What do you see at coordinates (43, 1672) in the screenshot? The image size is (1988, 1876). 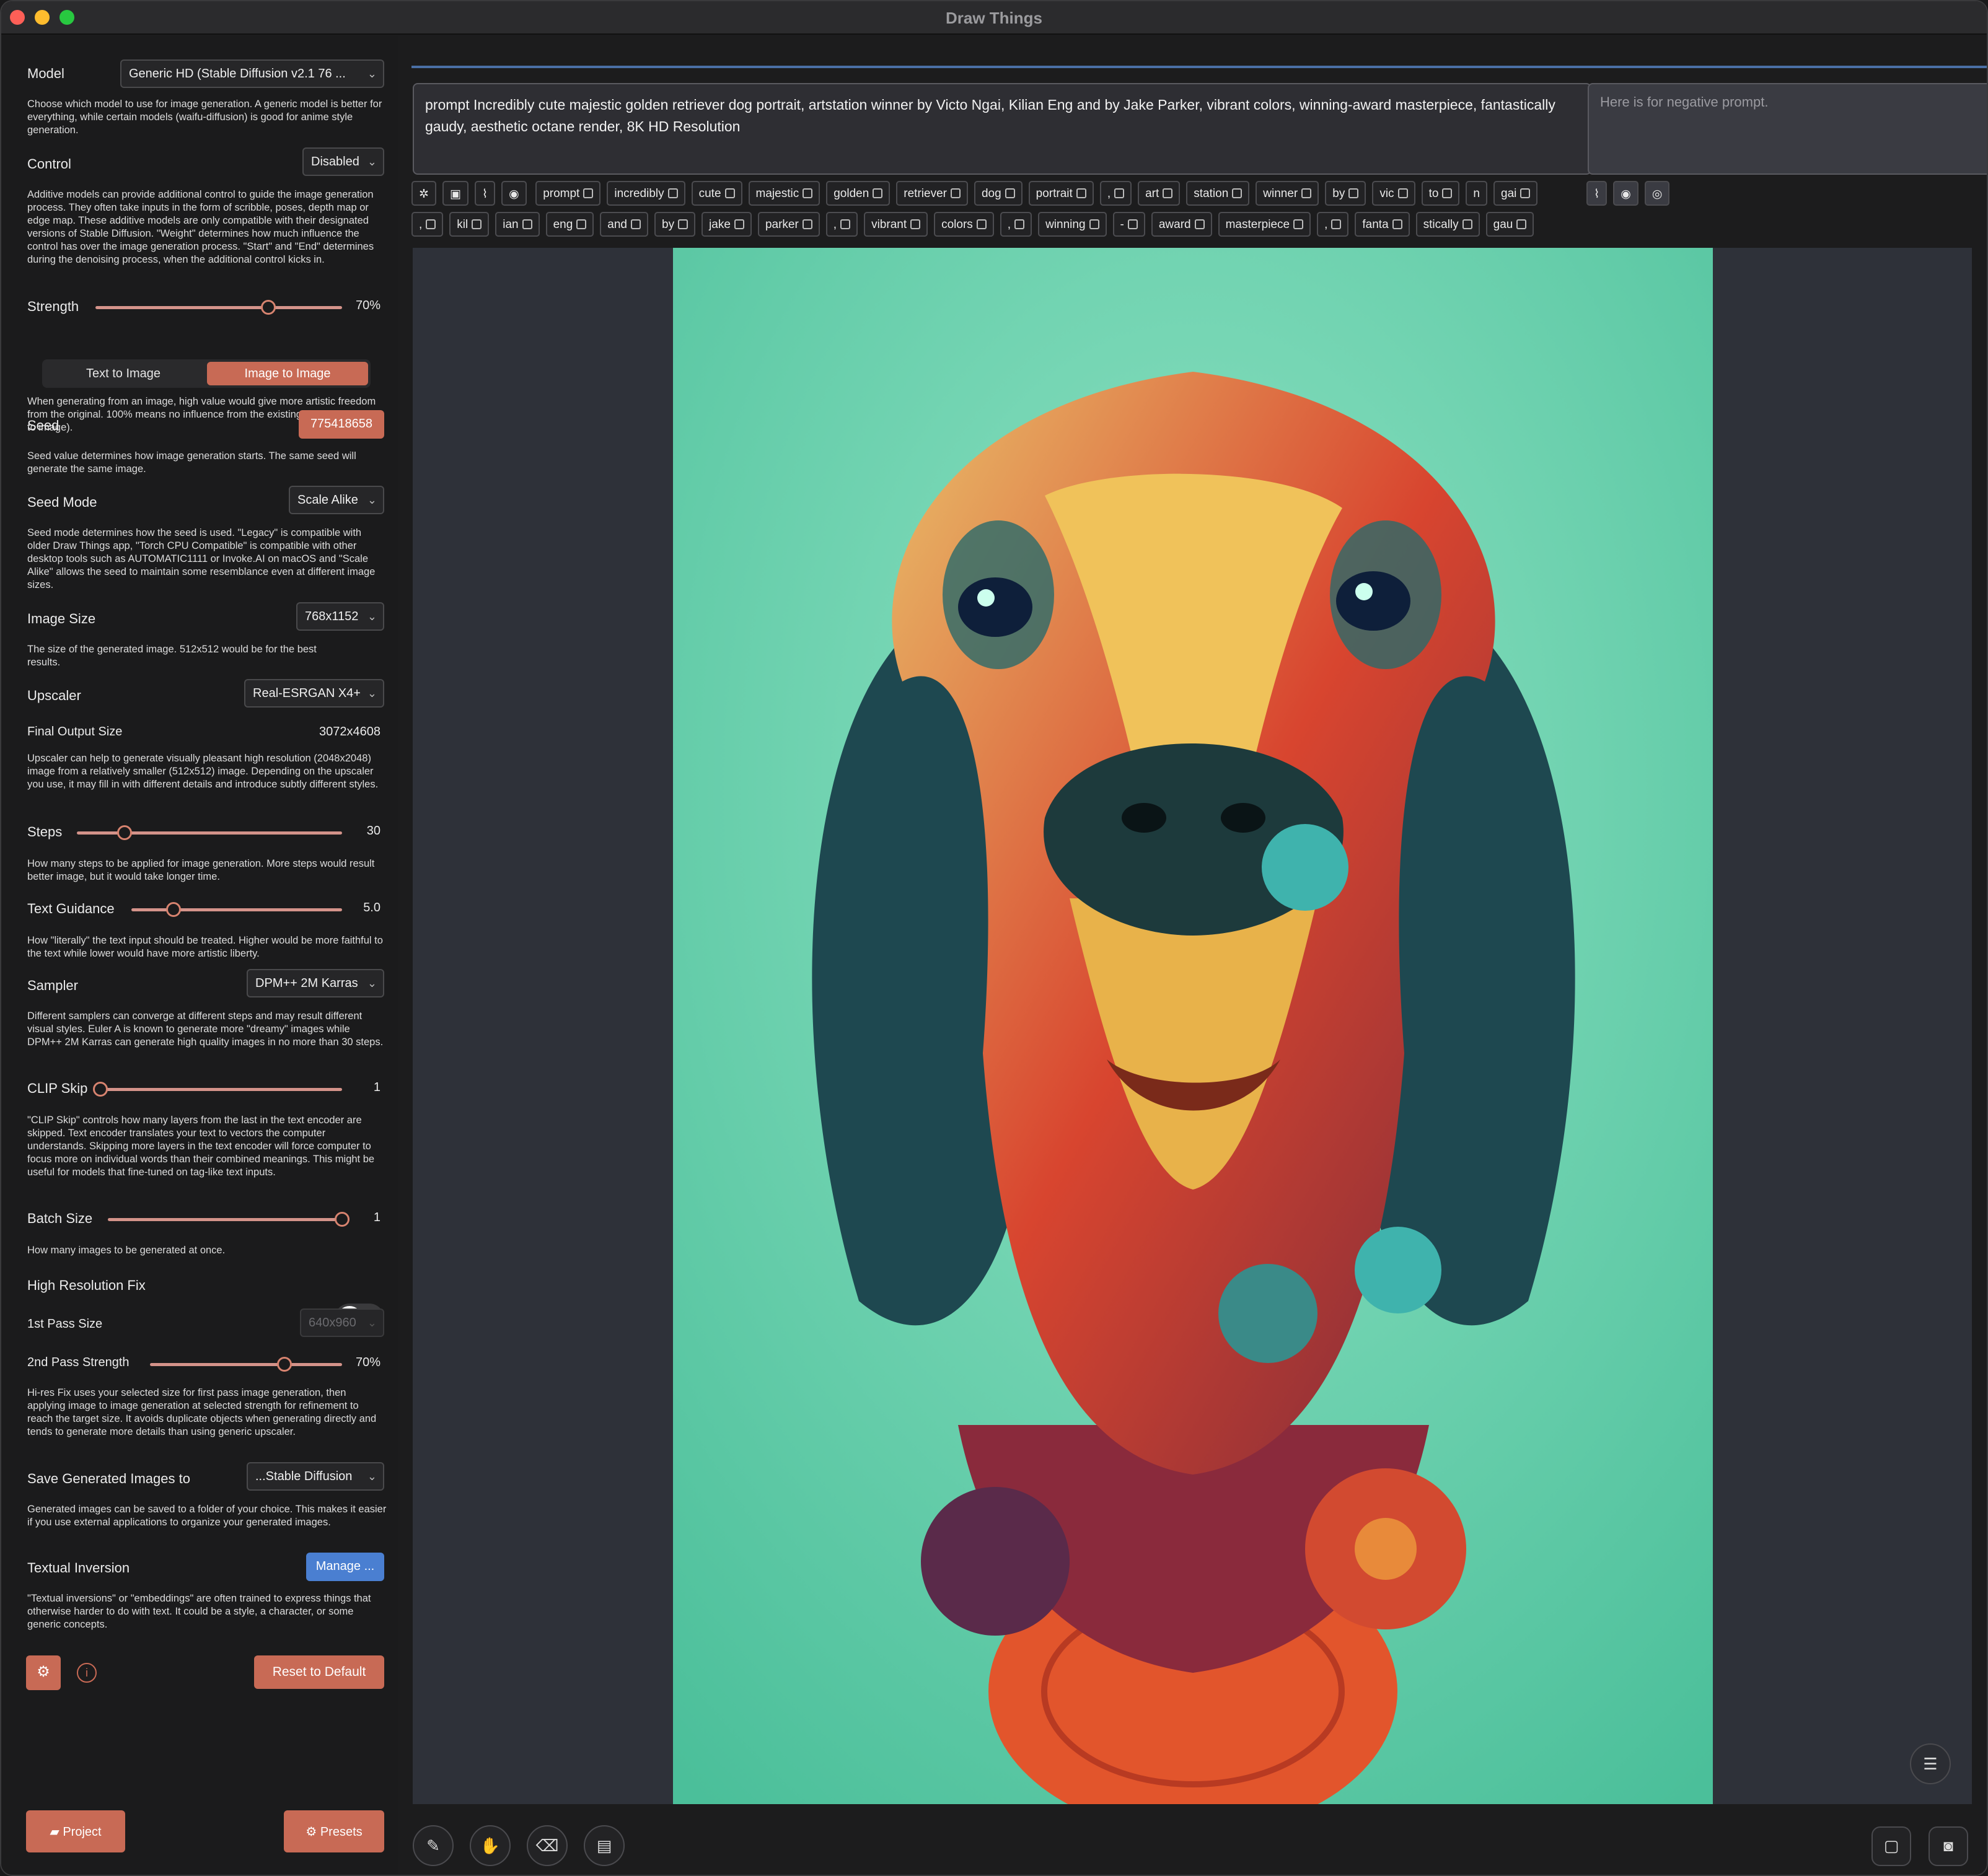 I see `settings-chip-icon: ⚙` at bounding box center [43, 1672].